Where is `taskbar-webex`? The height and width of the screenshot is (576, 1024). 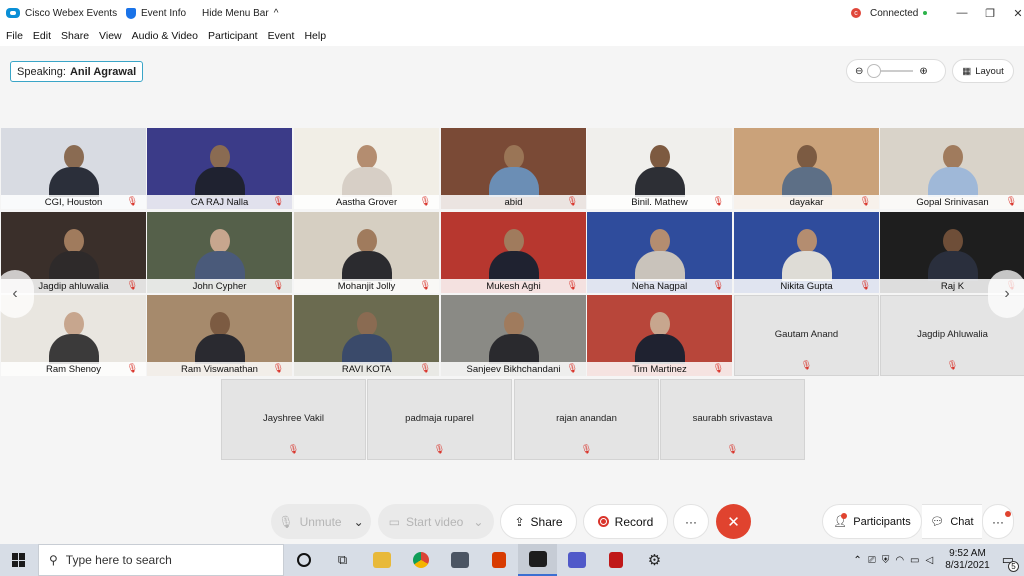 taskbar-webex is located at coordinates (537, 560).